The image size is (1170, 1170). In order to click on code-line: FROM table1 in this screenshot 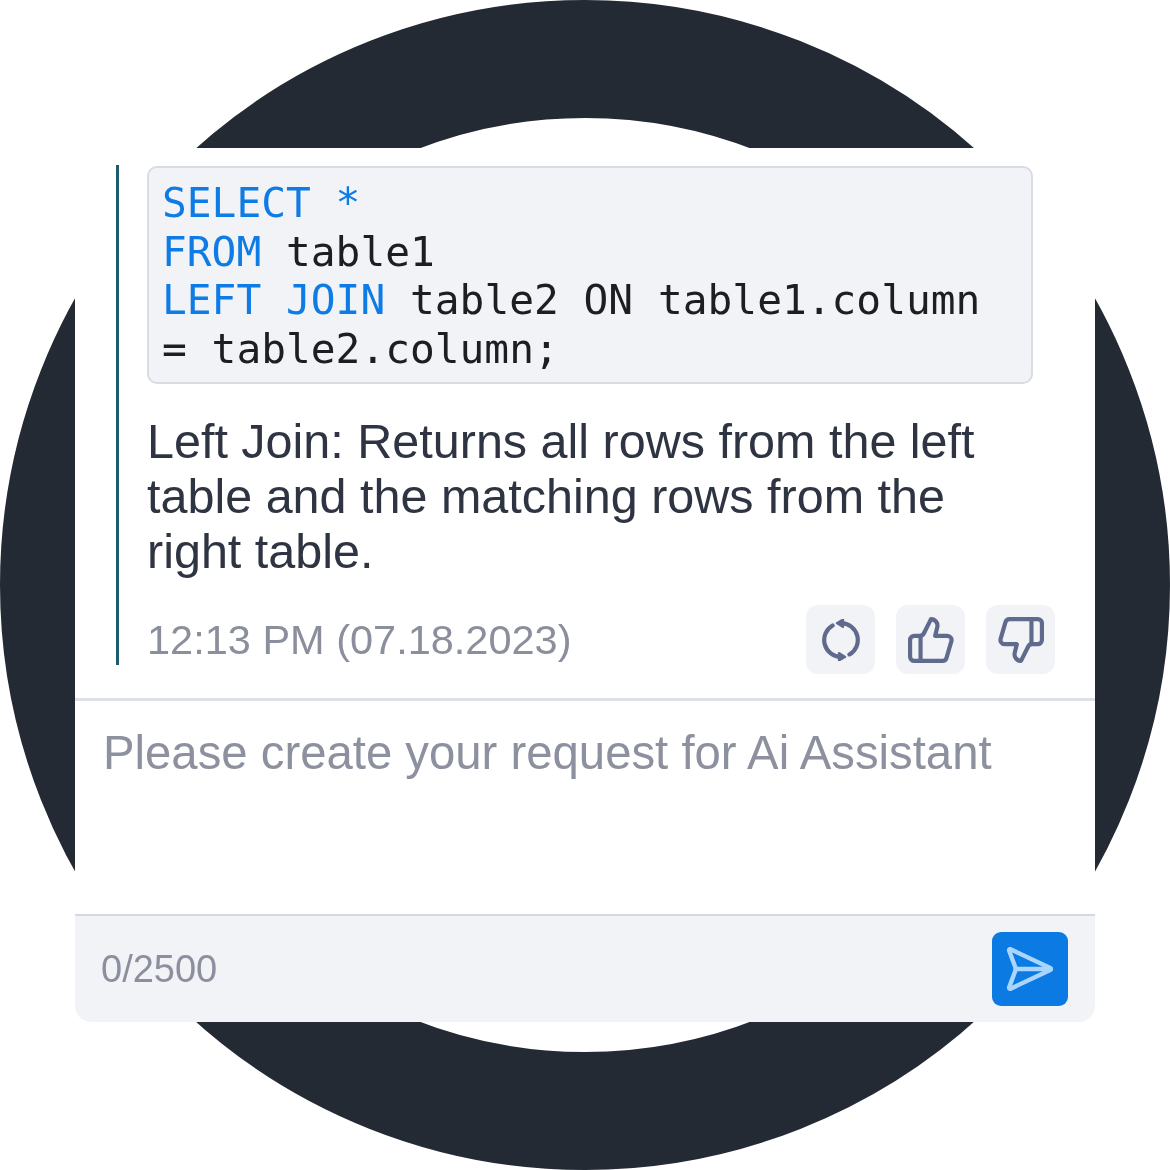, I will do `click(299, 251)`.